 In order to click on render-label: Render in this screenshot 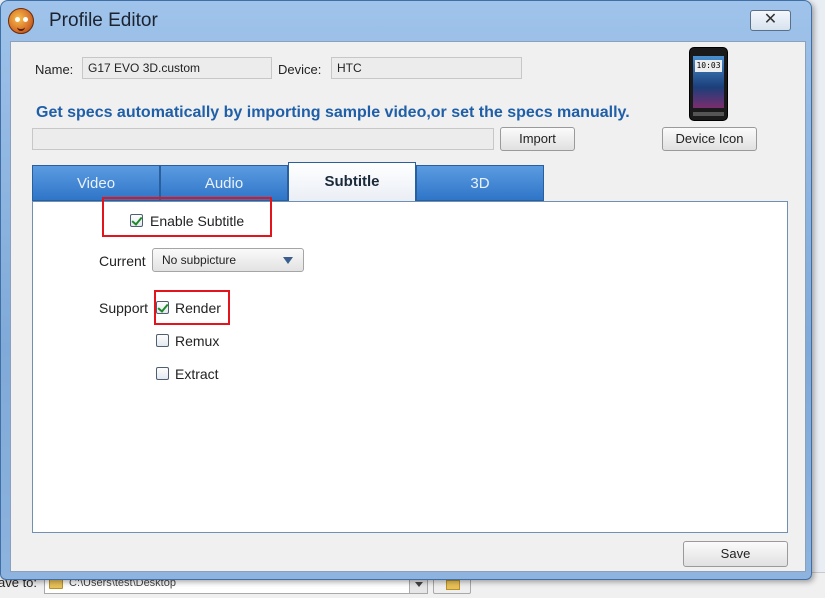, I will do `click(198, 308)`.